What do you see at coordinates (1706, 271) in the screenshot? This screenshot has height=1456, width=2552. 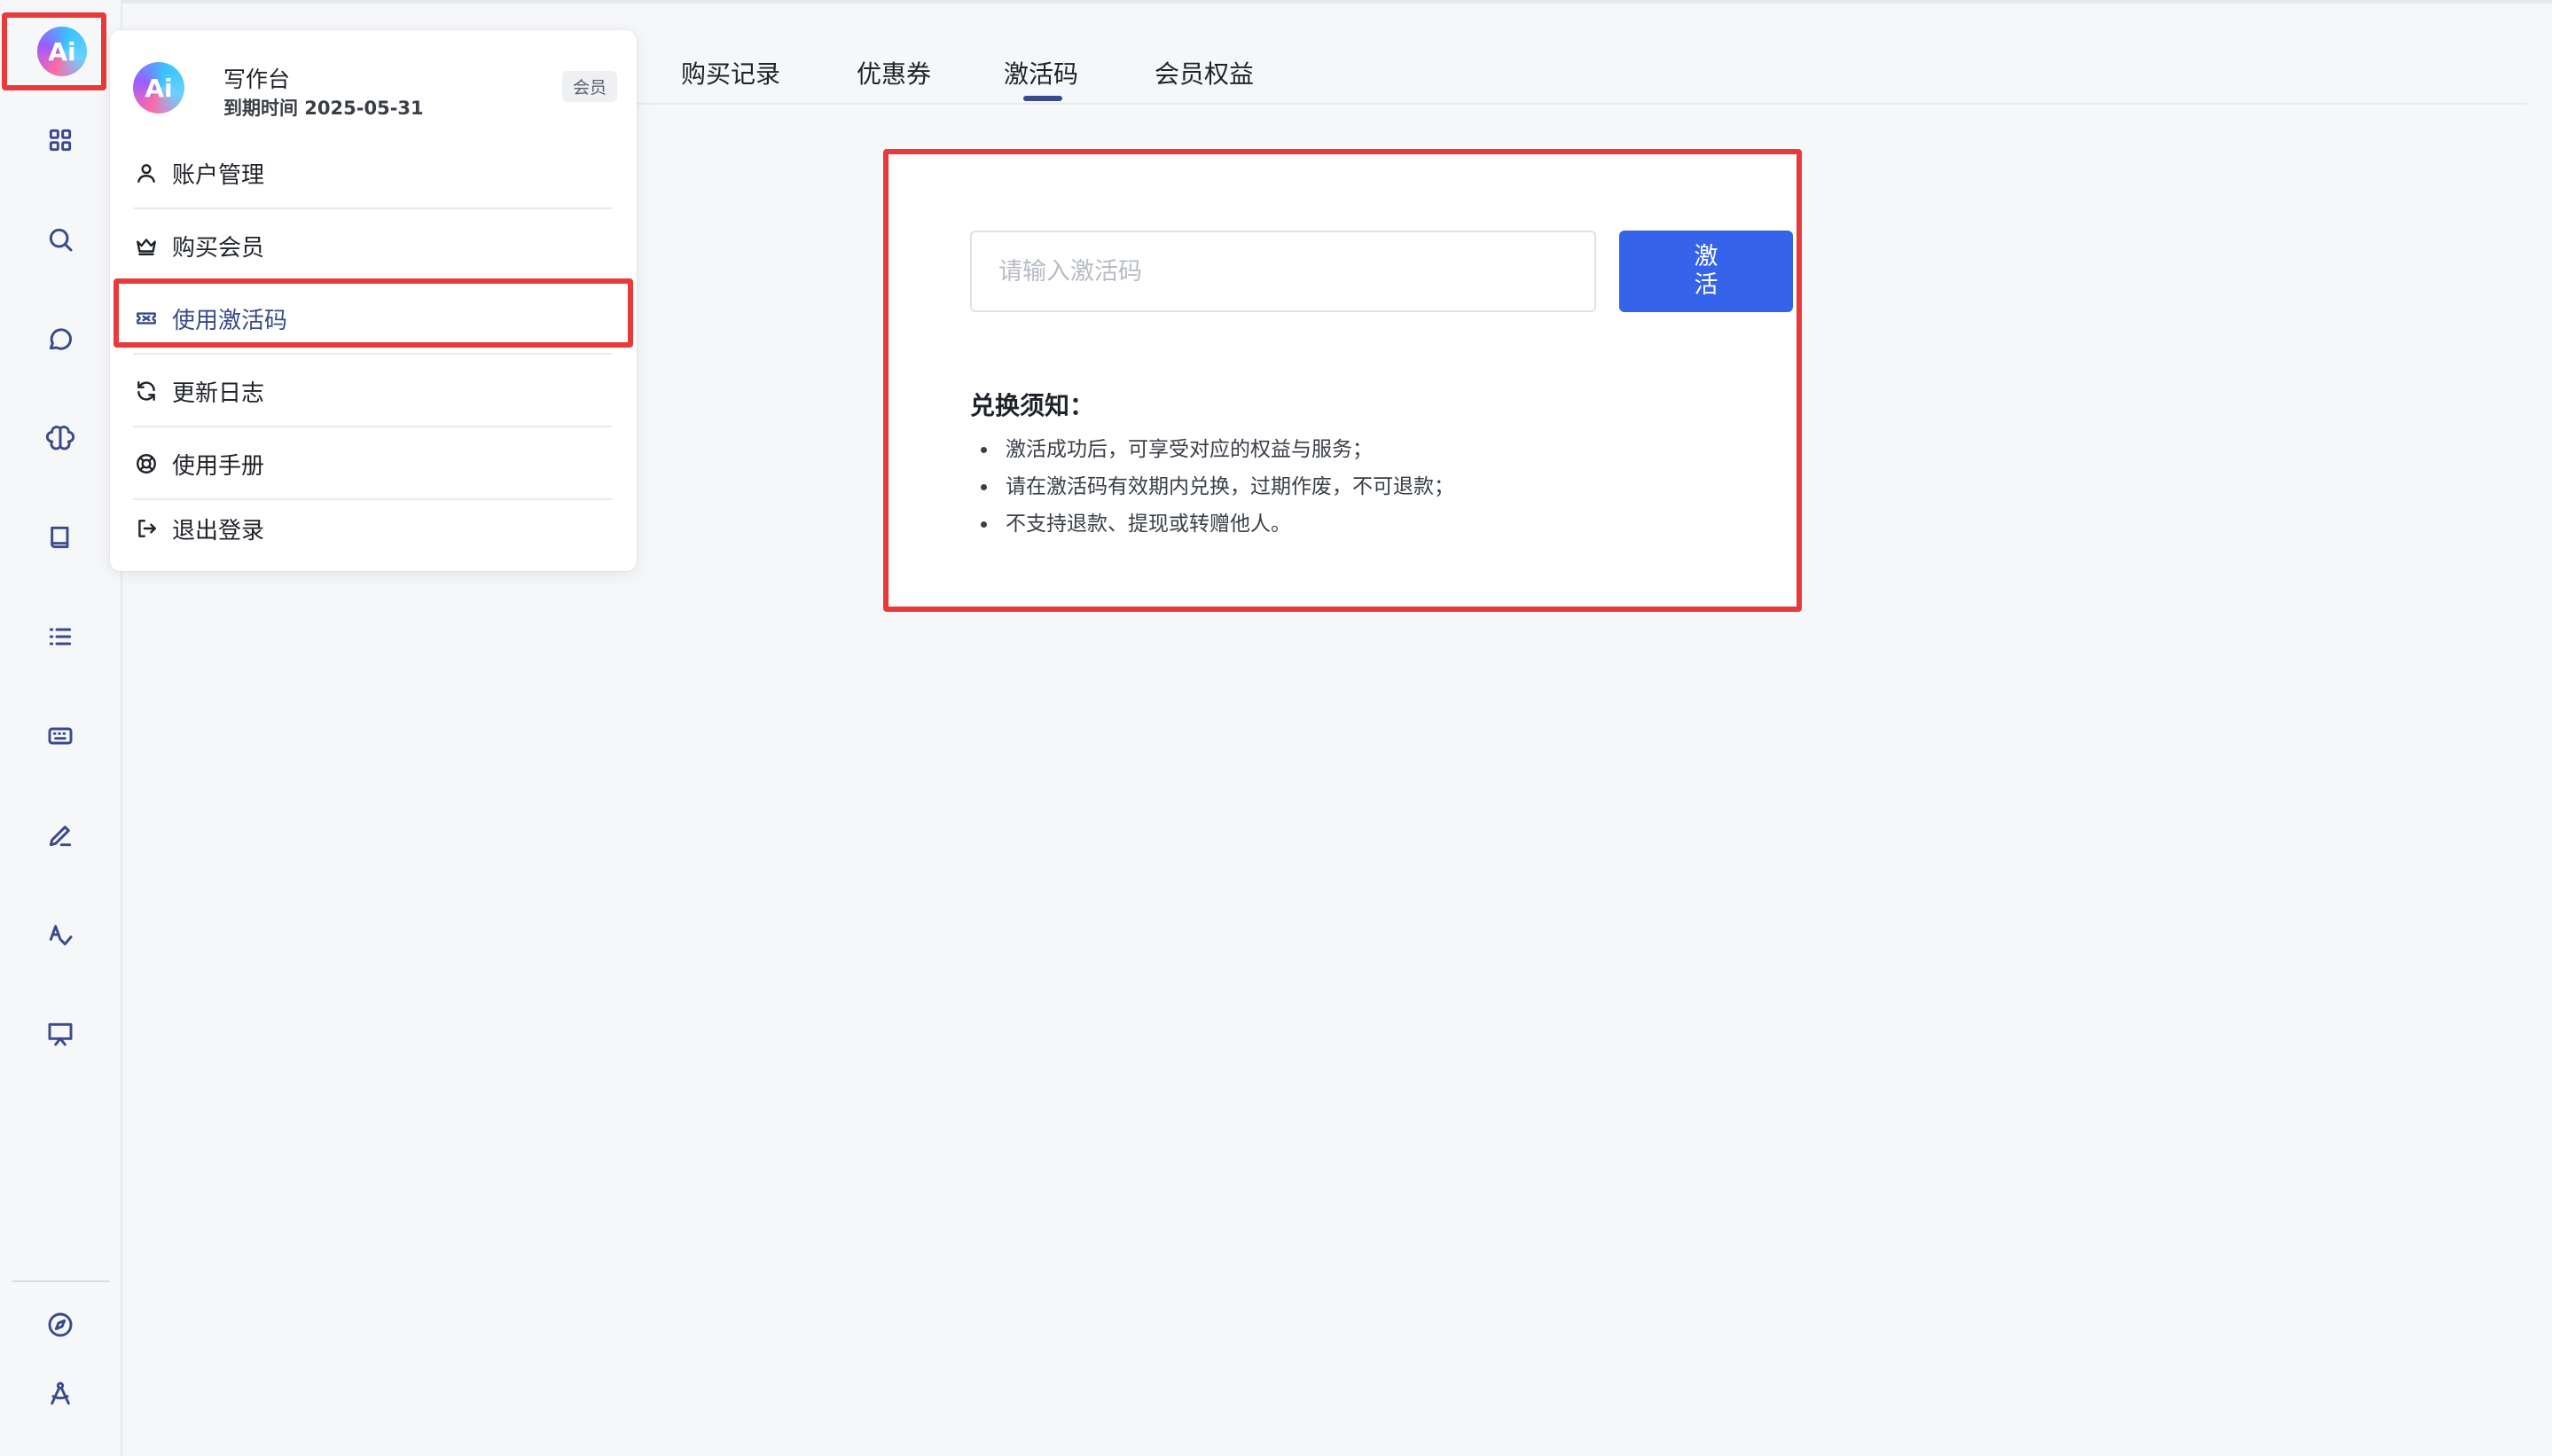 I see `activate-button: 激活` at bounding box center [1706, 271].